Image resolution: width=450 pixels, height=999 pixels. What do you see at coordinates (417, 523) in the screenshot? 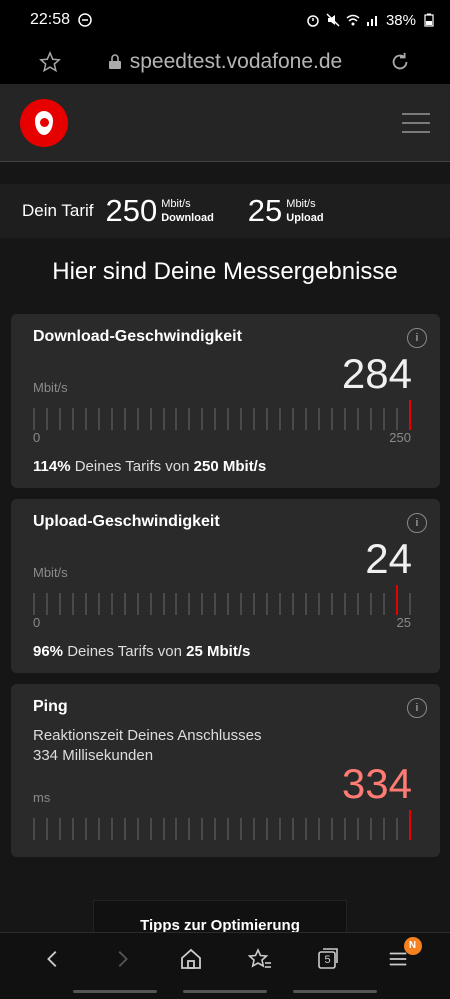
I see `upload-info-icon: i` at bounding box center [417, 523].